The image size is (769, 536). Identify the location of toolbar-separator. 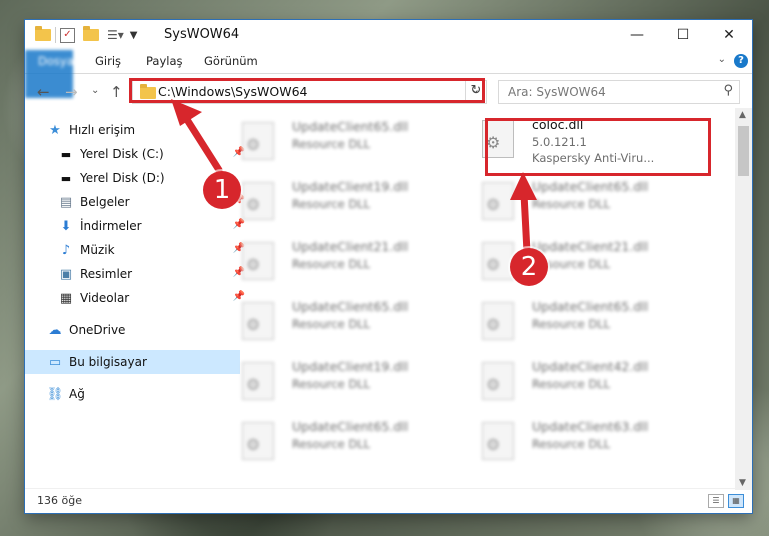
(55, 35).